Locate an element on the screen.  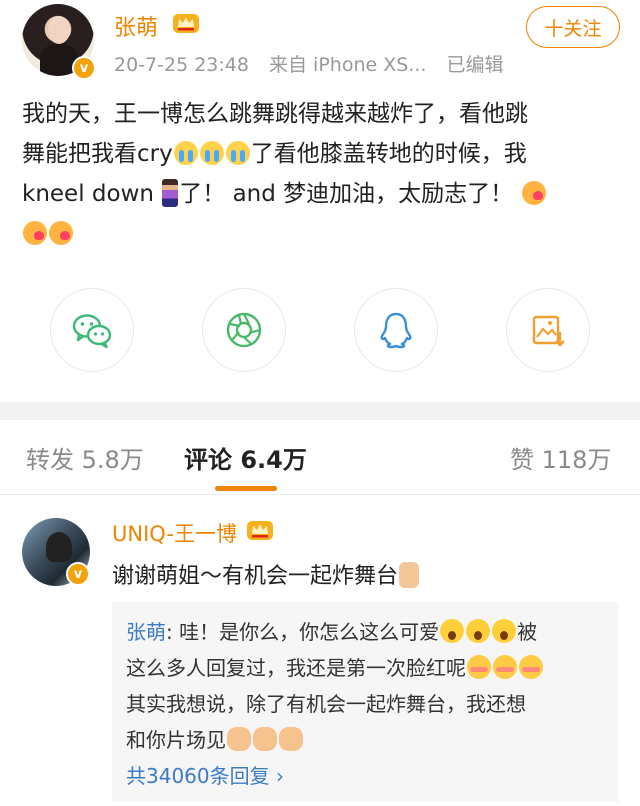
post-edited: 已编辑 is located at coordinates (475, 65).